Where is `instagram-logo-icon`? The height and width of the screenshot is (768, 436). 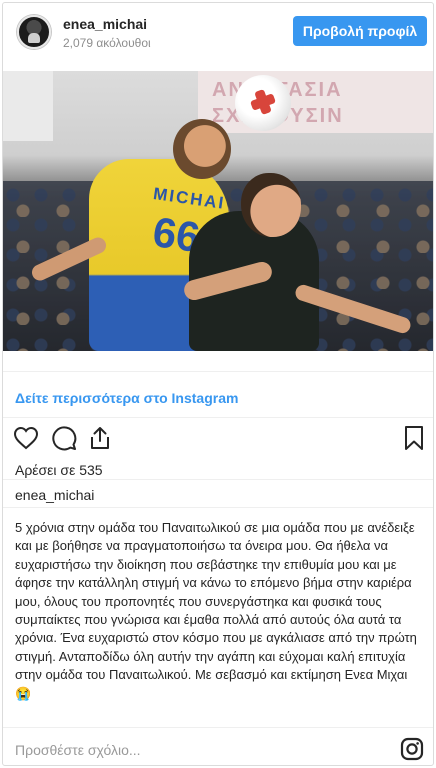 instagram-logo-icon is located at coordinates (412, 749).